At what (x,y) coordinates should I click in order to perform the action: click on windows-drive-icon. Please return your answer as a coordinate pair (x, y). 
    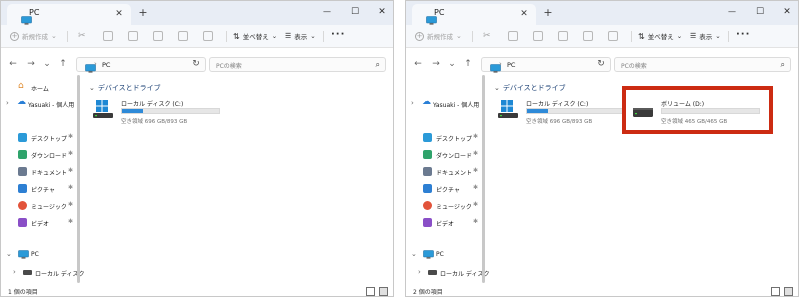
    Looking at the image, I should click on (103, 109).